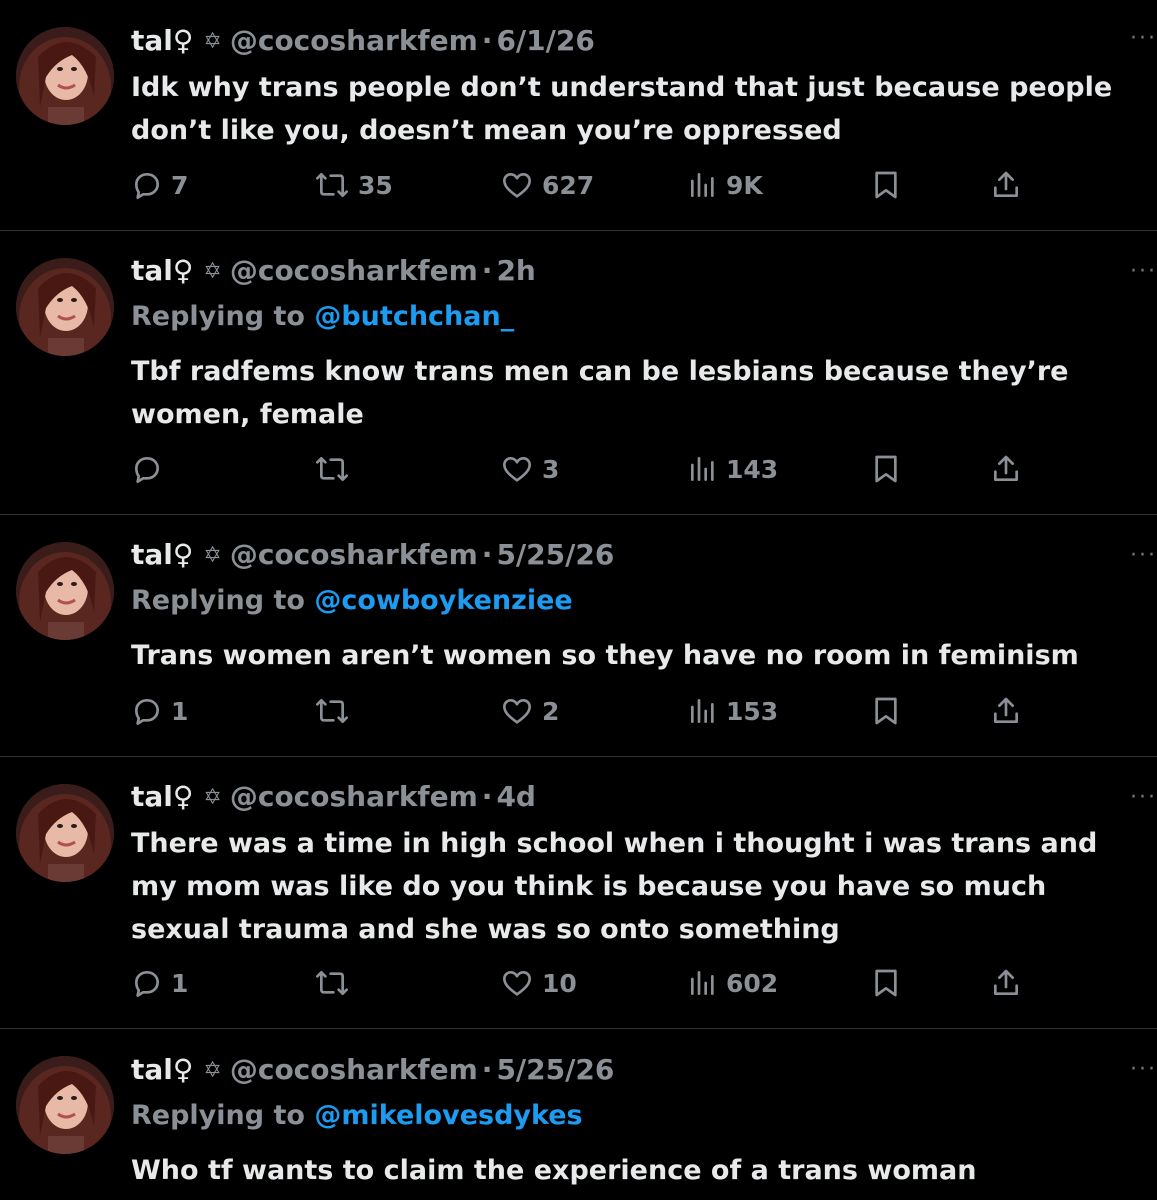 This screenshot has width=1157, height=1200. What do you see at coordinates (218, 316) in the screenshot?
I see `replying-to-label: Replying to` at bounding box center [218, 316].